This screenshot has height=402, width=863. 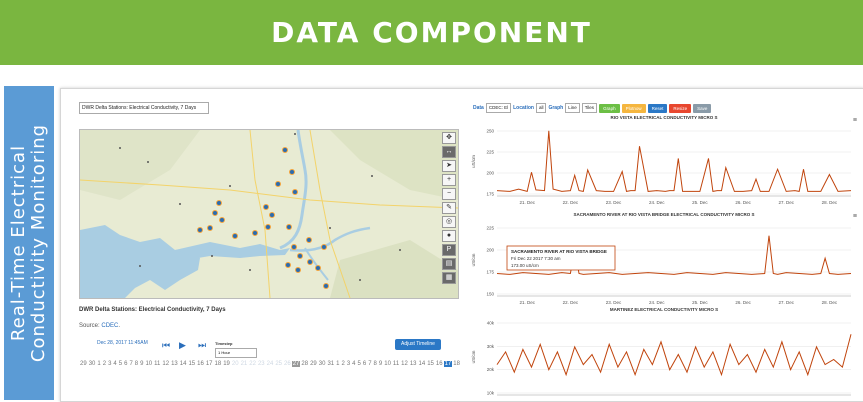 What do you see at coordinates (449, 180) in the screenshot?
I see `zoom-in-icon: +` at bounding box center [449, 180].